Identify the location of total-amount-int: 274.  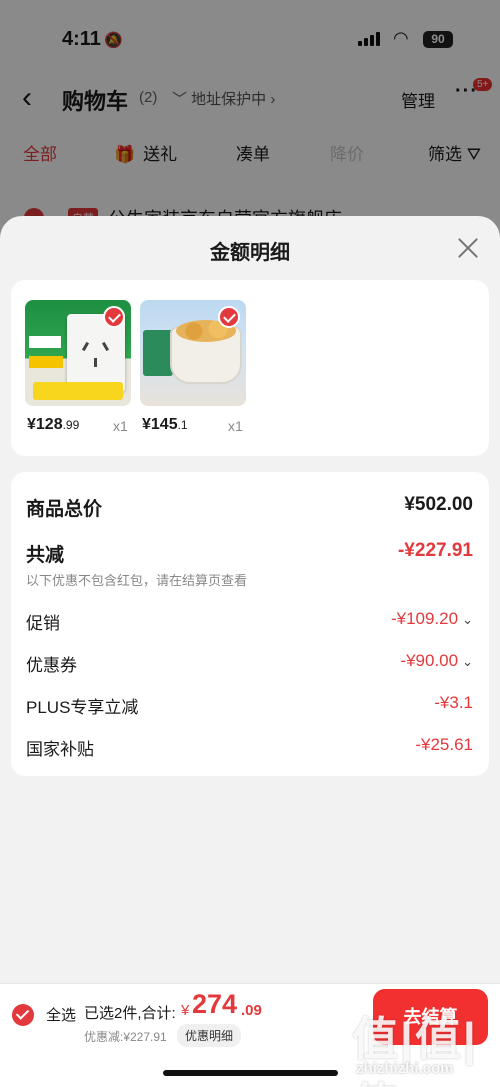
(215, 1004).